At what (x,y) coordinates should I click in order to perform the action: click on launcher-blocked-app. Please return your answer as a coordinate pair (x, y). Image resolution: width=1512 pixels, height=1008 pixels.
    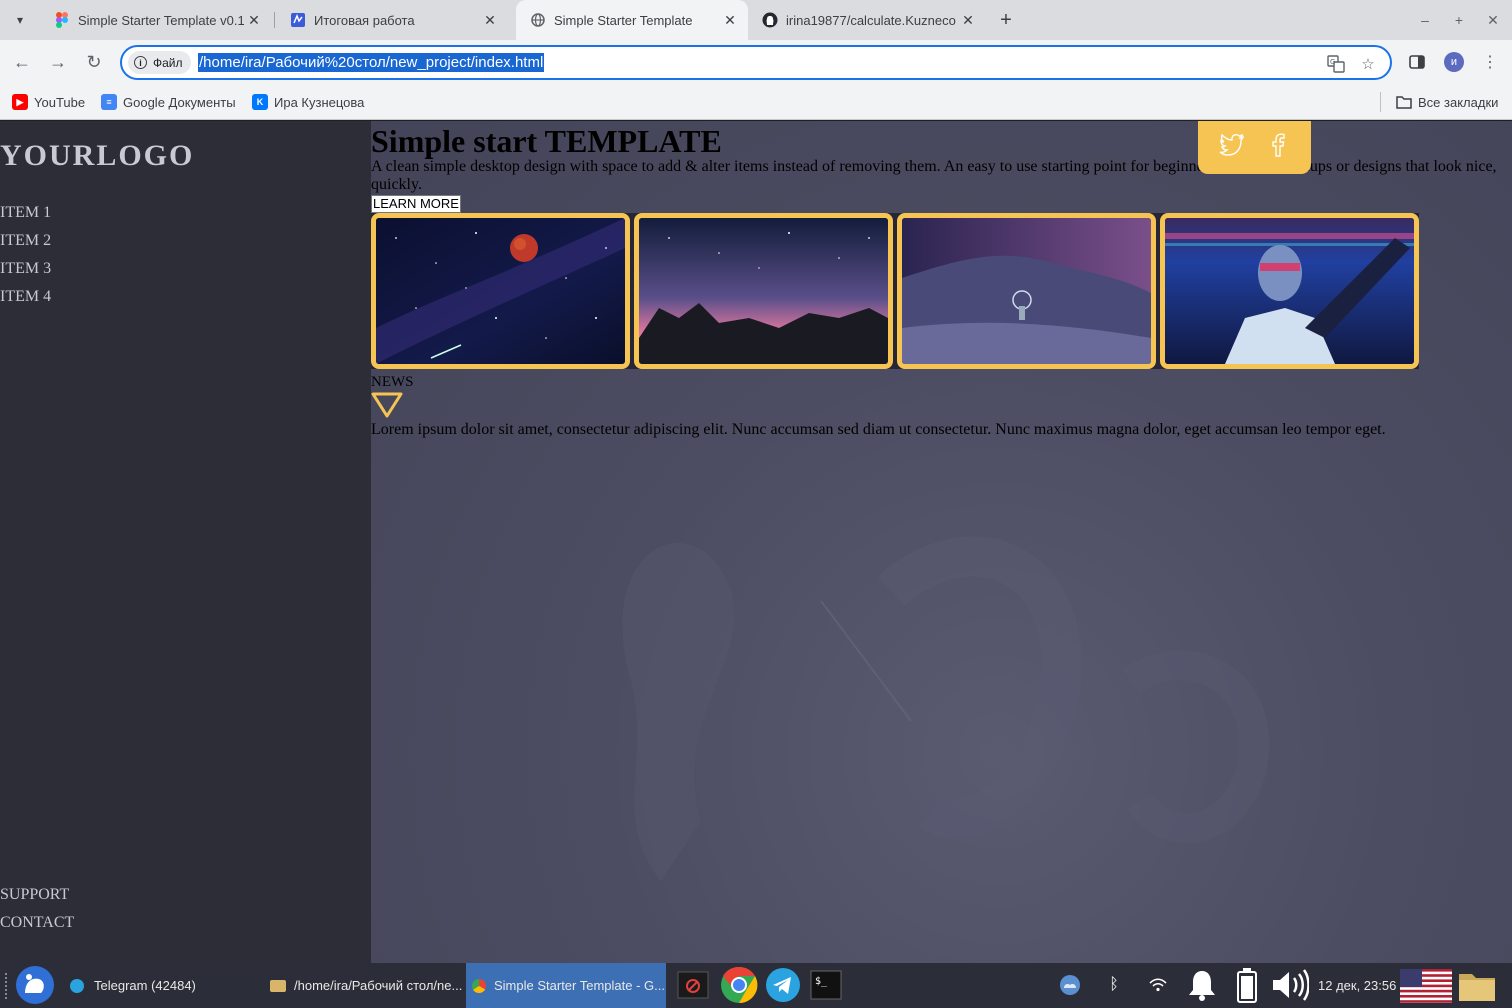
    Looking at the image, I should click on (693, 985).